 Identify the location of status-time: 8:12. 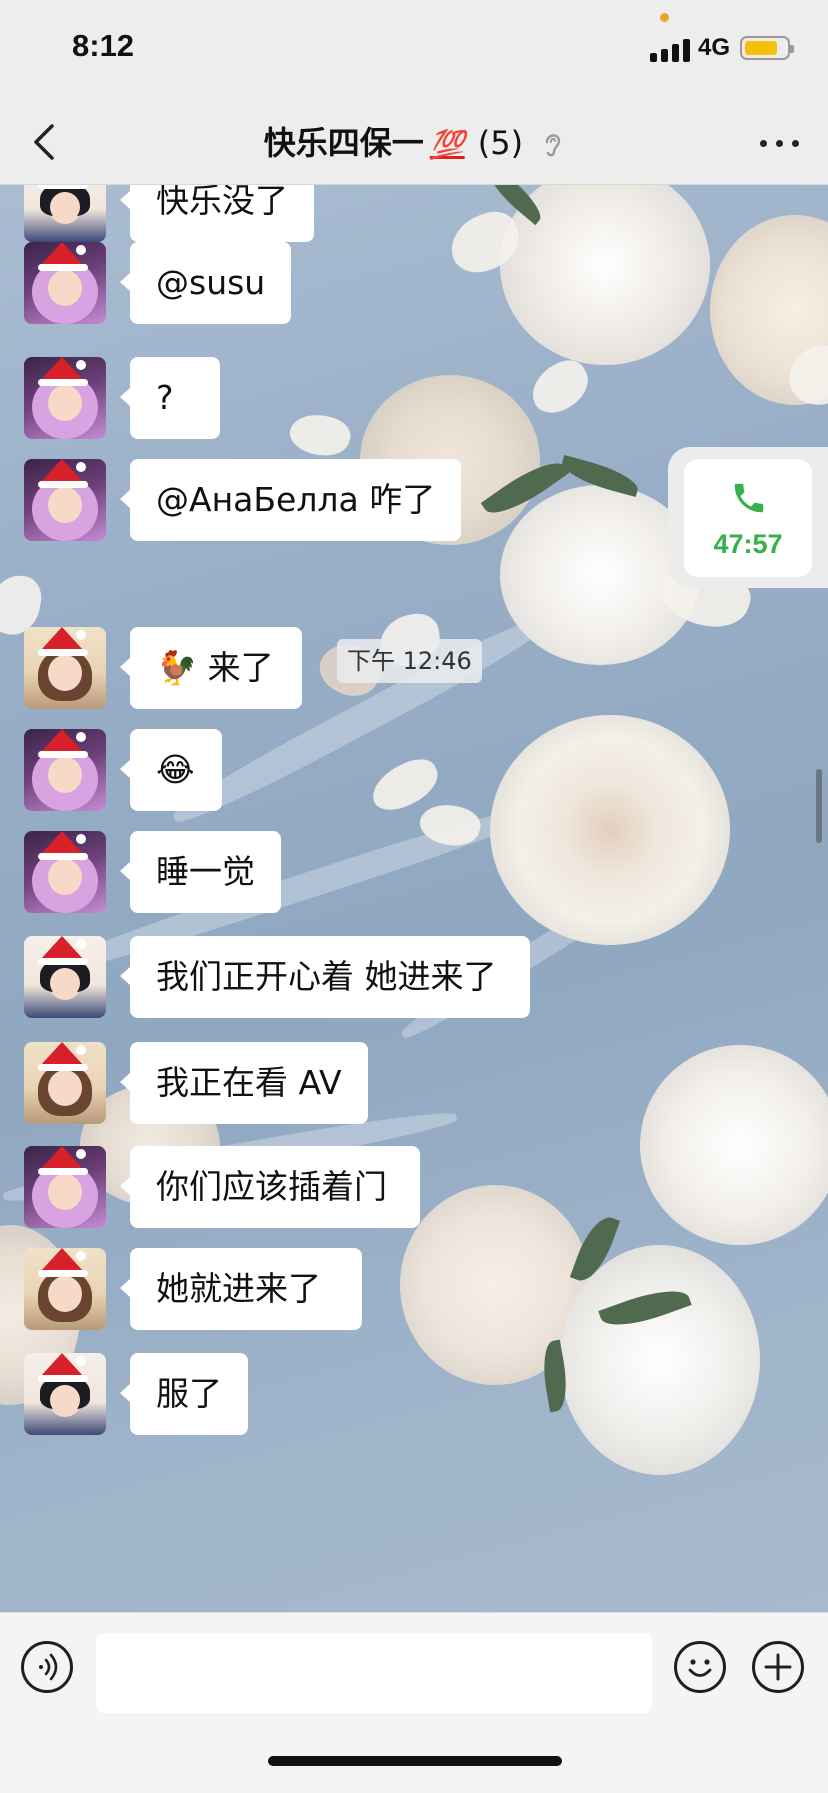
(103, 45).